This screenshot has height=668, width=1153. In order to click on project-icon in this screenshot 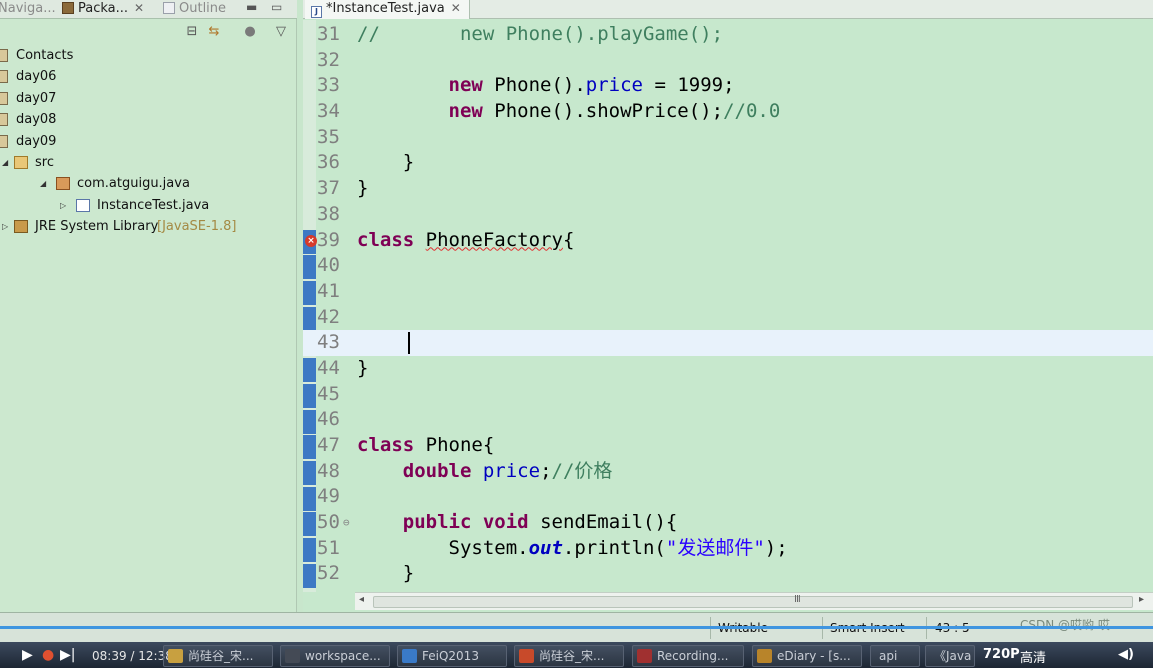, I will do `click(4, 141)`.